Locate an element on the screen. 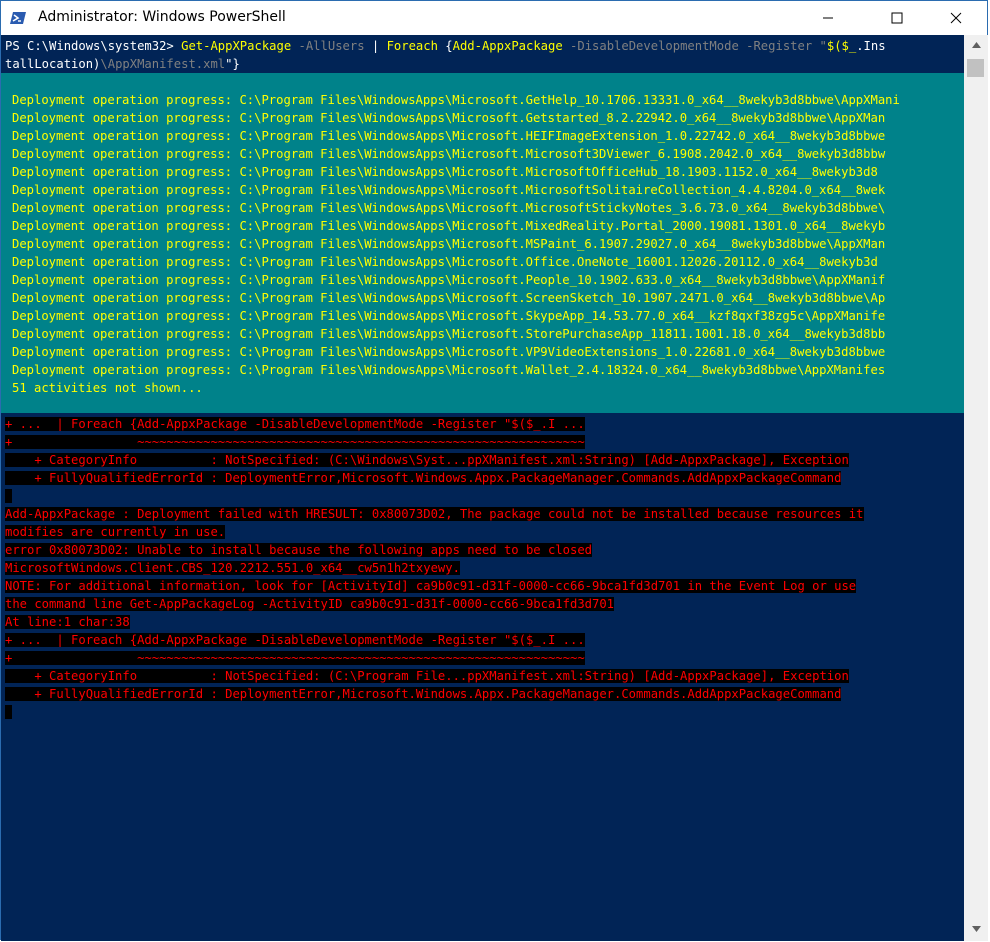 The height and width of the screenshot is (942, 990). maximize-button is located at coordinates (897, 17).